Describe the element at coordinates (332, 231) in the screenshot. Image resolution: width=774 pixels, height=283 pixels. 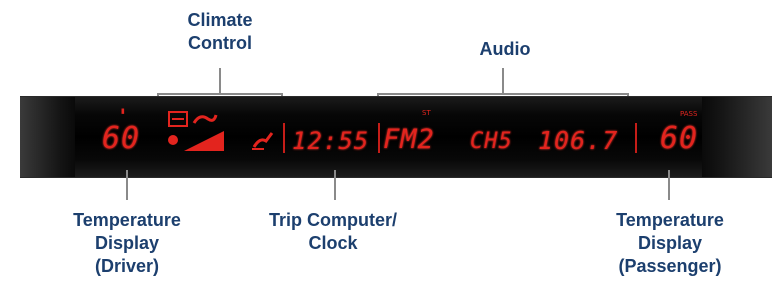
I see `trip-clock-label: Trip Computer/ Clock` at that location.